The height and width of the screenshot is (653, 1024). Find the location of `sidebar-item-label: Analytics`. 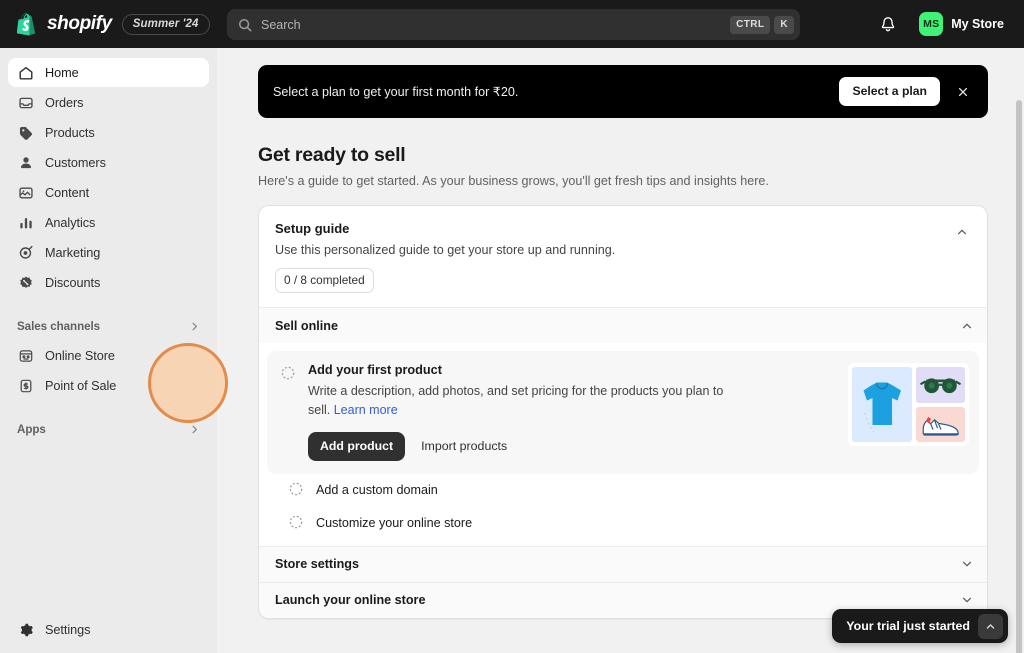

sidebar-item-label: Analytics is located at coordinates (70, 222).